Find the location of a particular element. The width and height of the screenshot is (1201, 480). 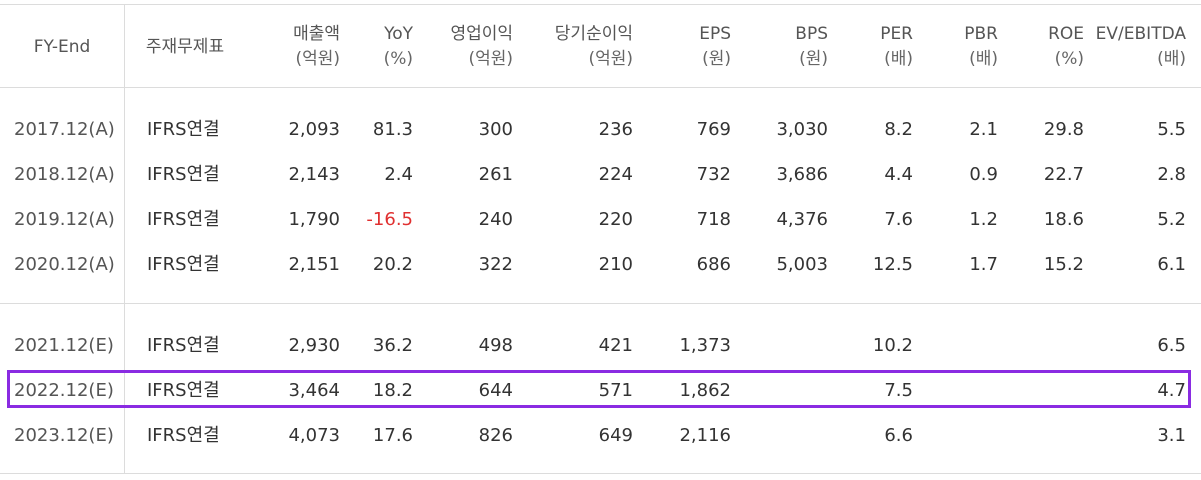

eps-cell: 1,862 is located at coordinates (705, 390).